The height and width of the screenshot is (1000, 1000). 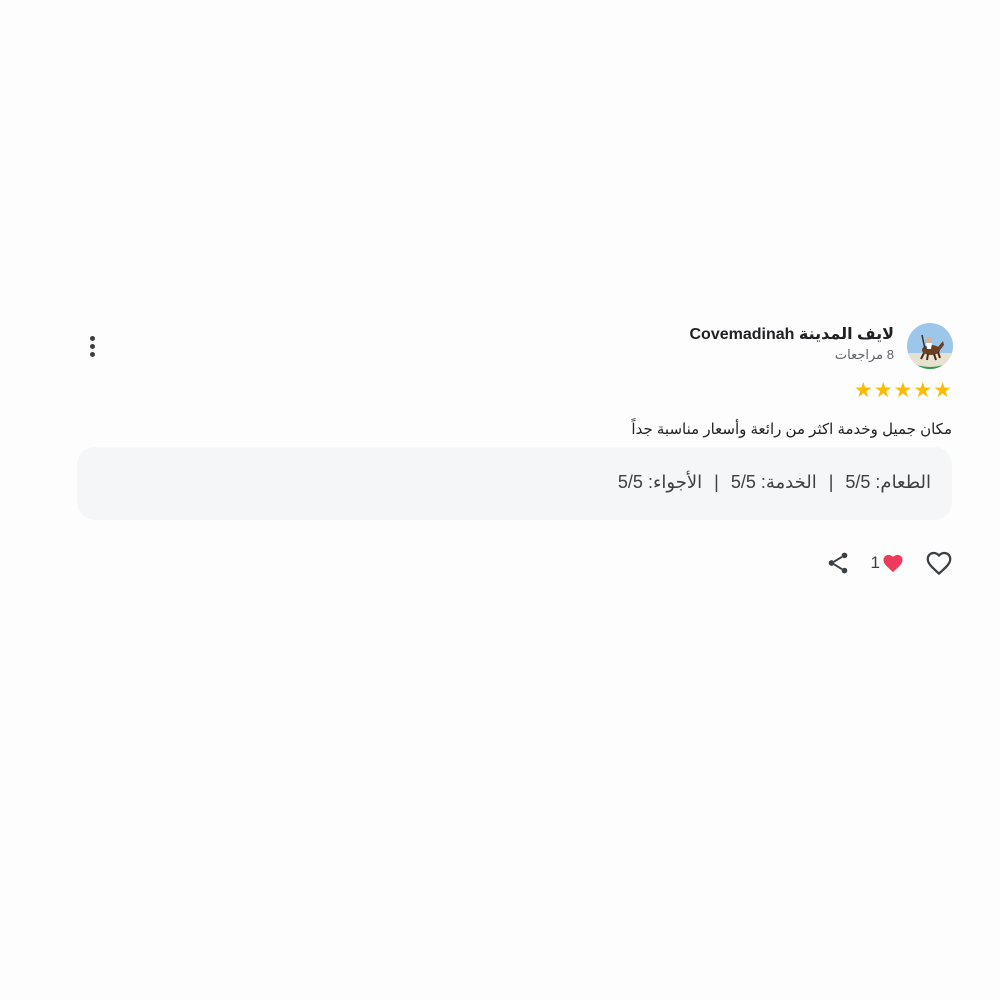 I want to click on author-avatar, so click(x=930, y=346).